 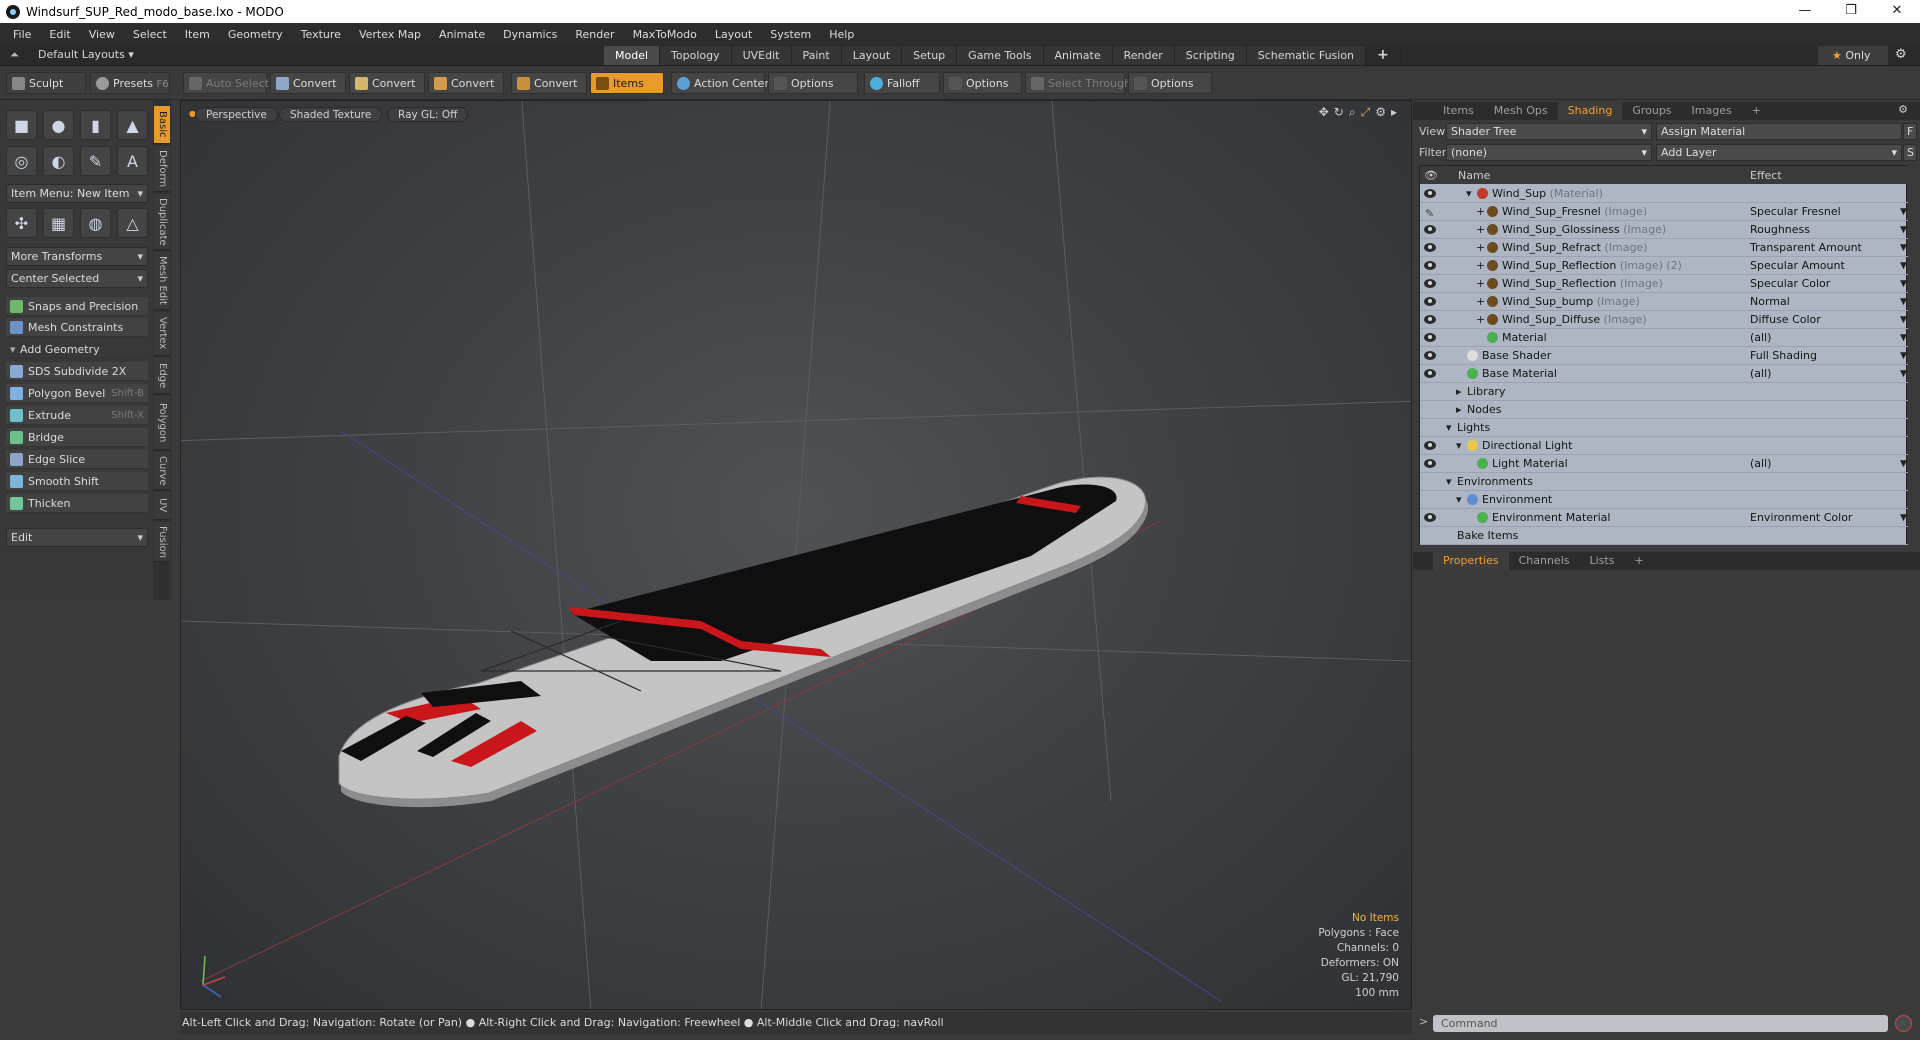 I want to click on layer-effect: Environment Color, so click(x=1801, y=518).